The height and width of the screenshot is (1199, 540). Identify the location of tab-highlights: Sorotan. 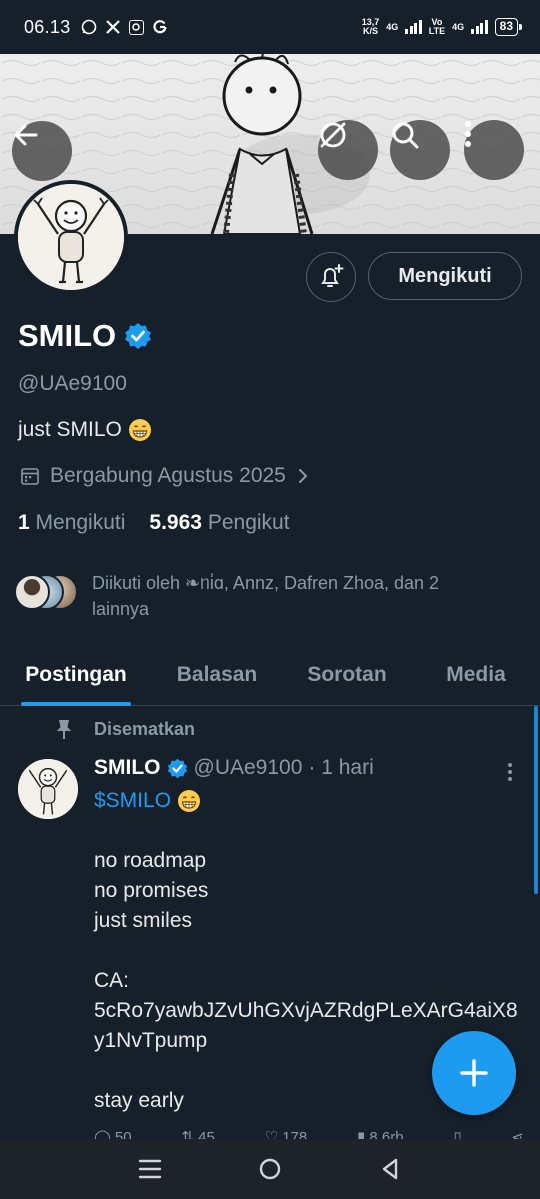
(347, 675).